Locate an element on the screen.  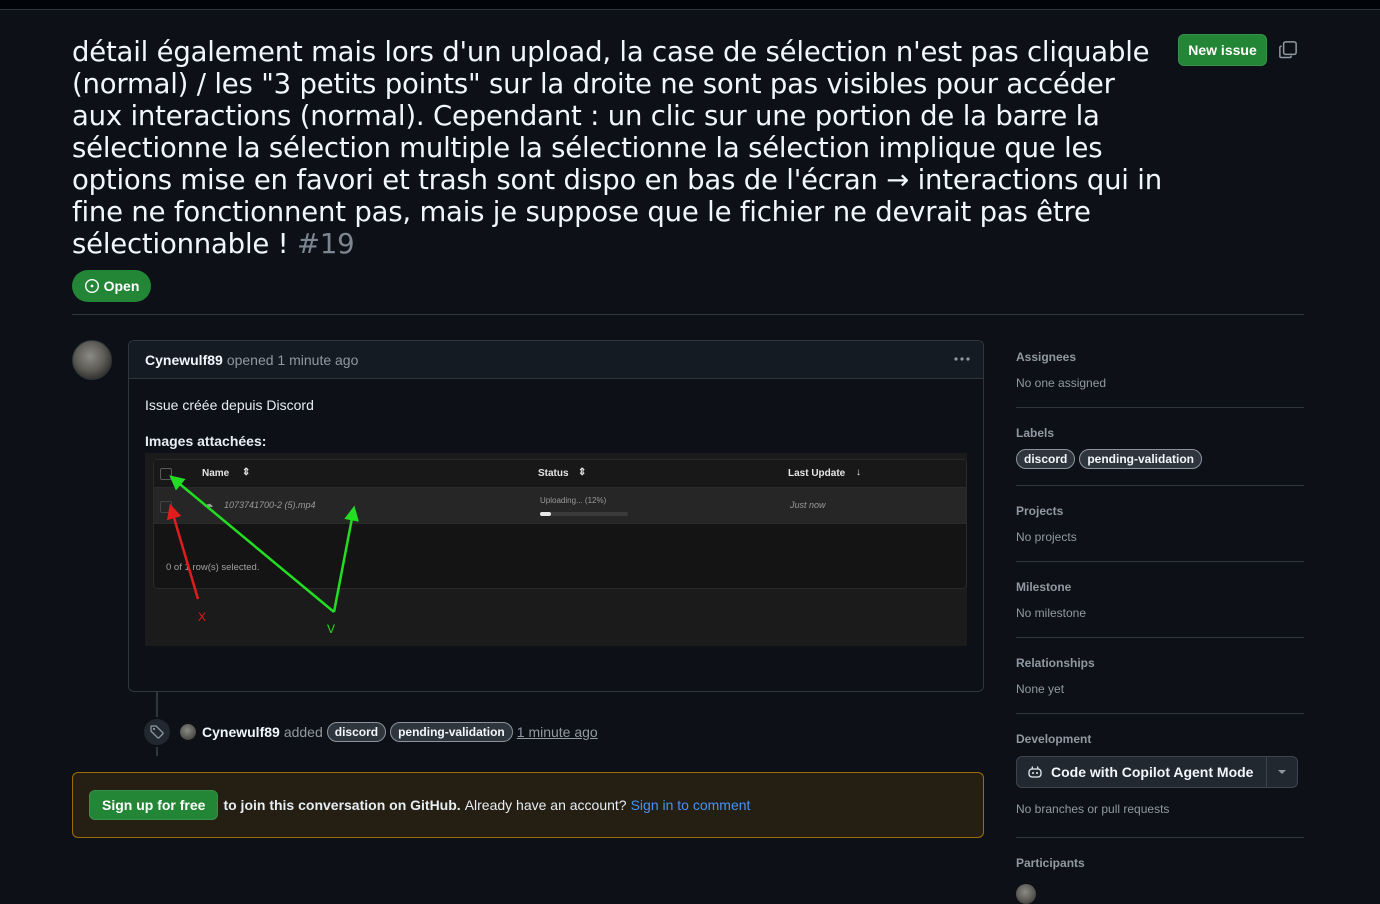
mark-v: V is located at coordinates (331, 629).